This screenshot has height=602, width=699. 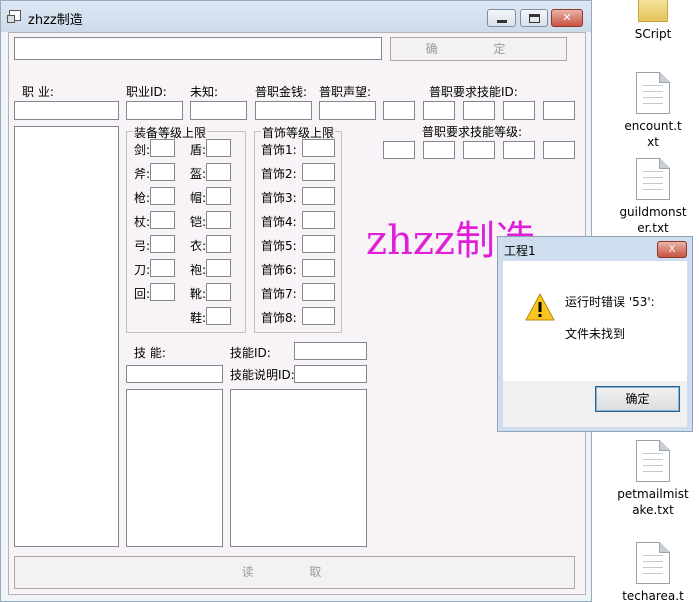 What do you see at coordinates (502, 21) in the screenshot?
I see `minimize-icon` at bounding box center [502, 21].